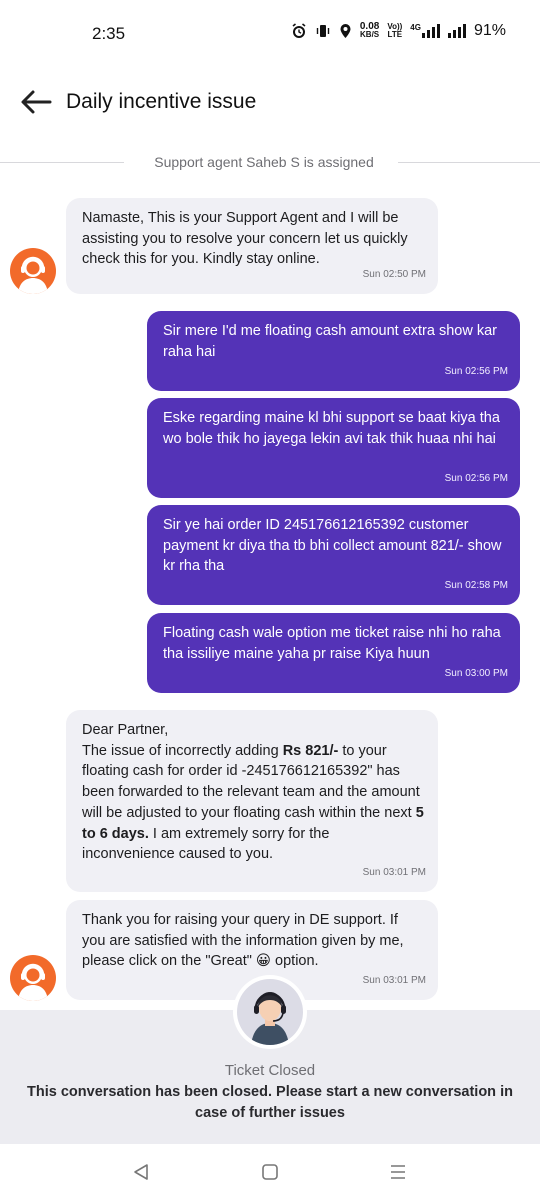 The height and width of the screenshot is (1200, 540). What do you see at coordinates (270, 1070) in the screenshot?
I see `ticket-closed-title: Ticket Closed` at bounding box center [270, 1070].